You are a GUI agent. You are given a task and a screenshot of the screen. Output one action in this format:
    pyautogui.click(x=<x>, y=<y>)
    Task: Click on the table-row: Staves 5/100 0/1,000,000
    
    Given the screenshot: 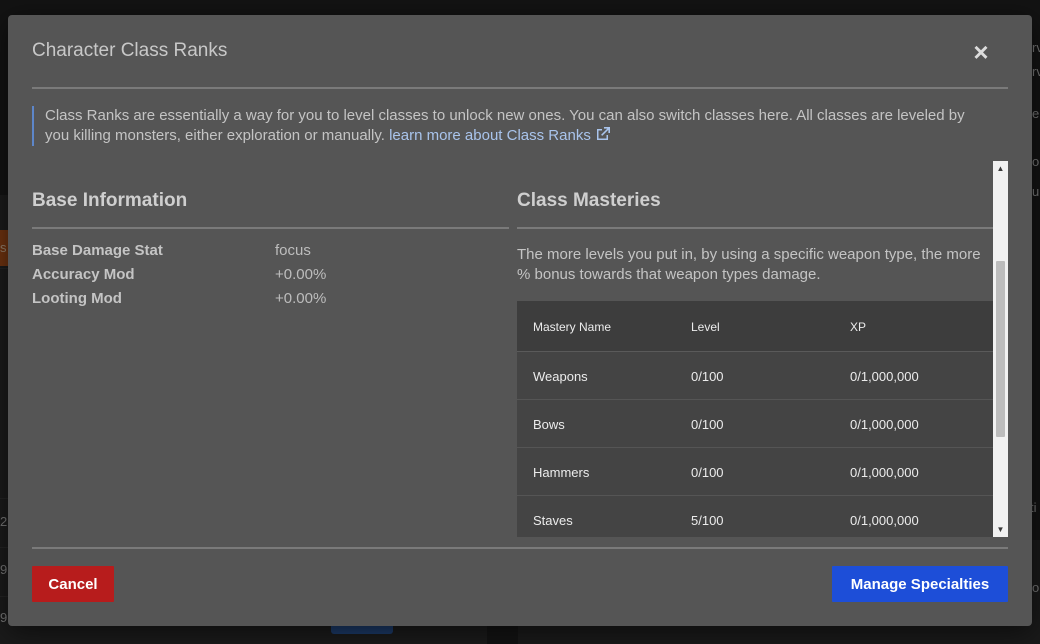 What is the action you would take?
    pyautogui.click(x=755, y=516)
    